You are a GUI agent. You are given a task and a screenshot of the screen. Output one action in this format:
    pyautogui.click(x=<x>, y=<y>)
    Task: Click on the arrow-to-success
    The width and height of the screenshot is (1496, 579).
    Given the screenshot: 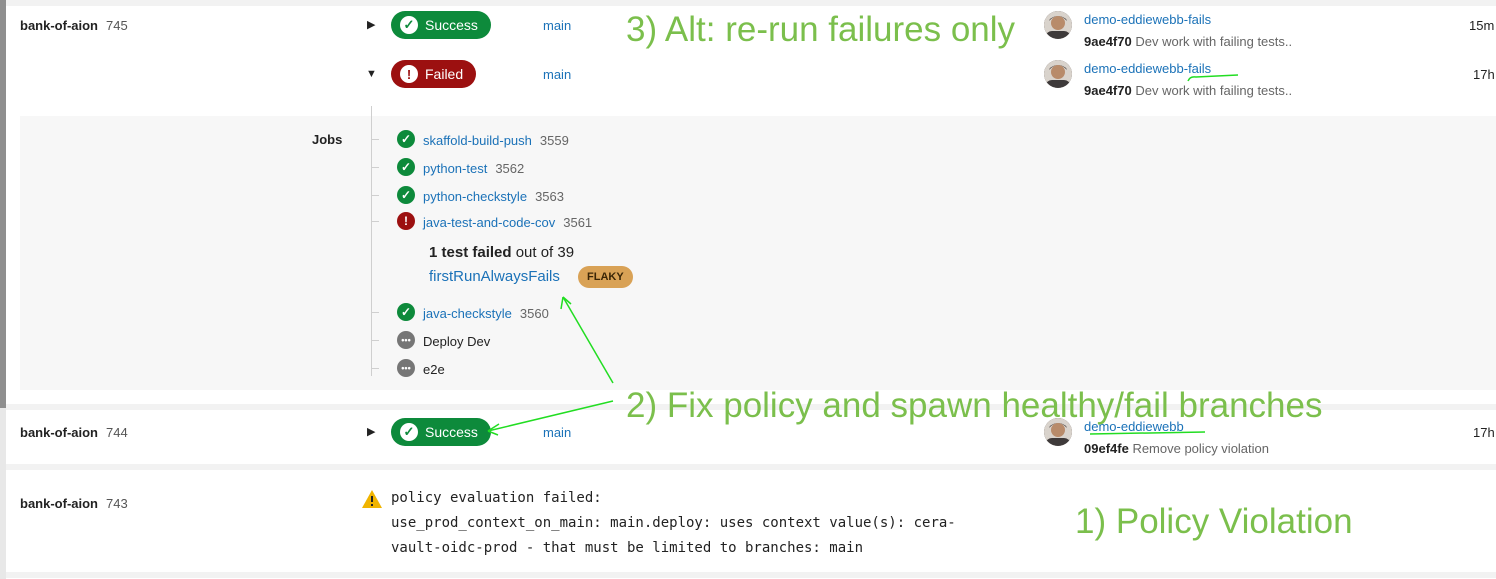 What is the action you would take?
    pyautogui.click(x=550, y=416)
    